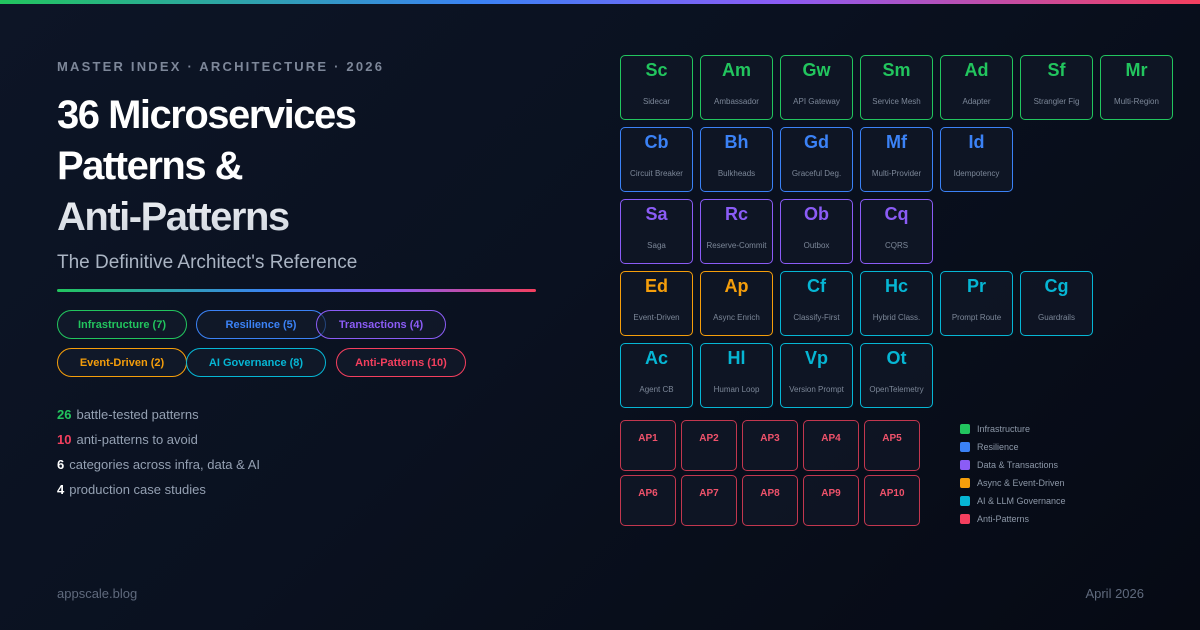  I want to click on pattern-symbol: Mf, so click(896, 142).